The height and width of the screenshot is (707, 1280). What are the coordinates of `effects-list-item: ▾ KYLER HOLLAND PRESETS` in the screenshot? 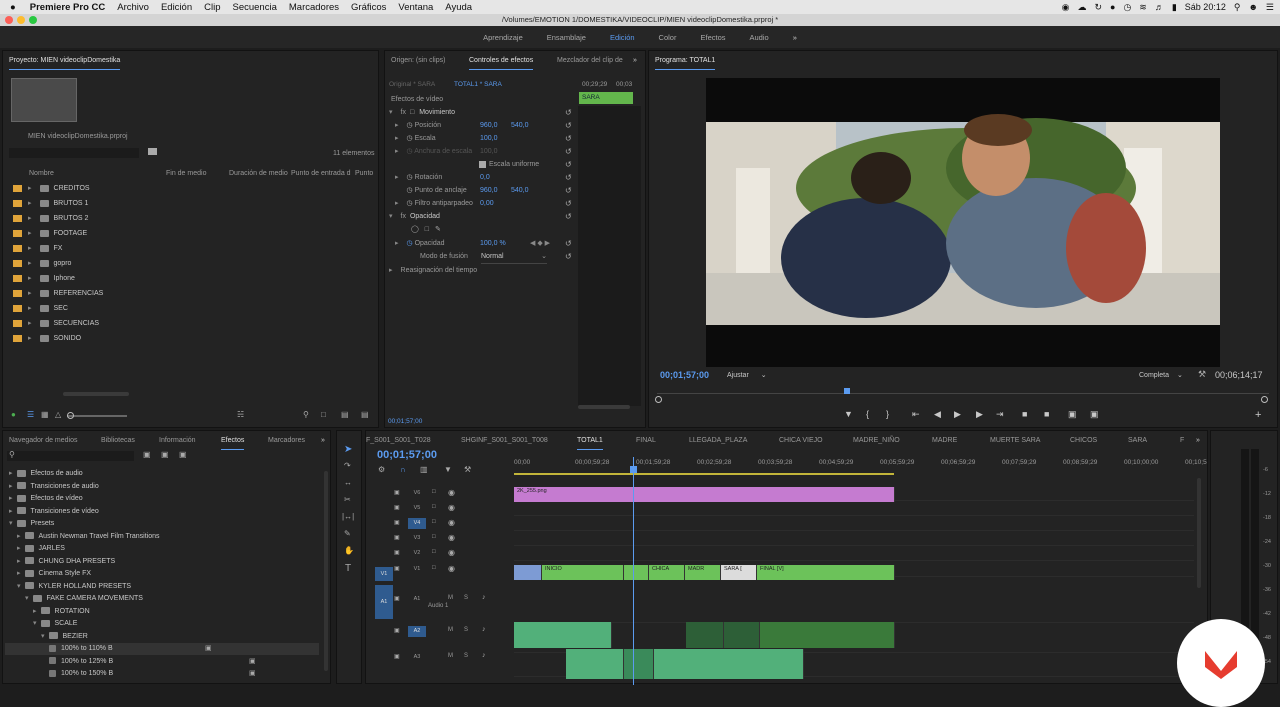 It's located at (74, 587).